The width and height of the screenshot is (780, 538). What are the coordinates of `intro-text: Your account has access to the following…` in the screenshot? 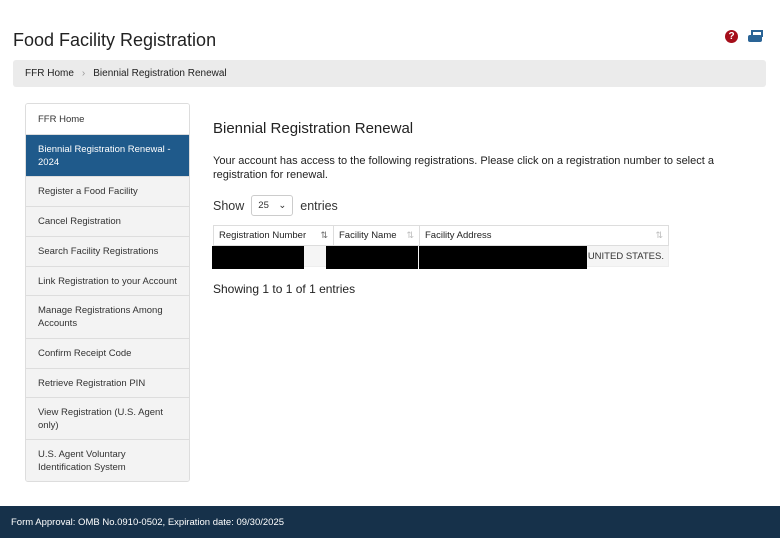 It's located at (463, 168).